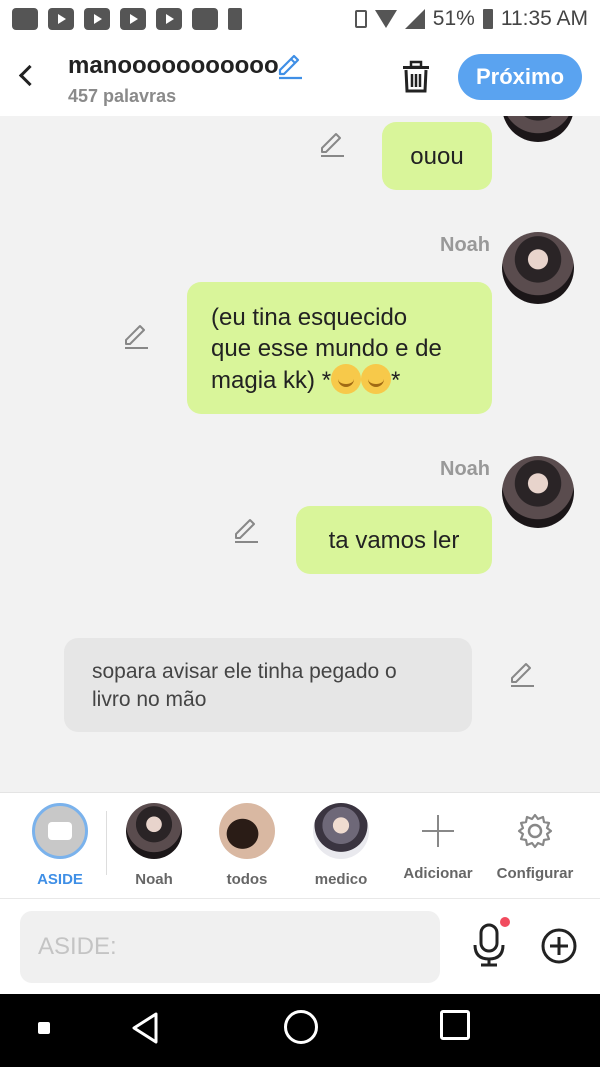  I want to click on composer, so click(300, 946).